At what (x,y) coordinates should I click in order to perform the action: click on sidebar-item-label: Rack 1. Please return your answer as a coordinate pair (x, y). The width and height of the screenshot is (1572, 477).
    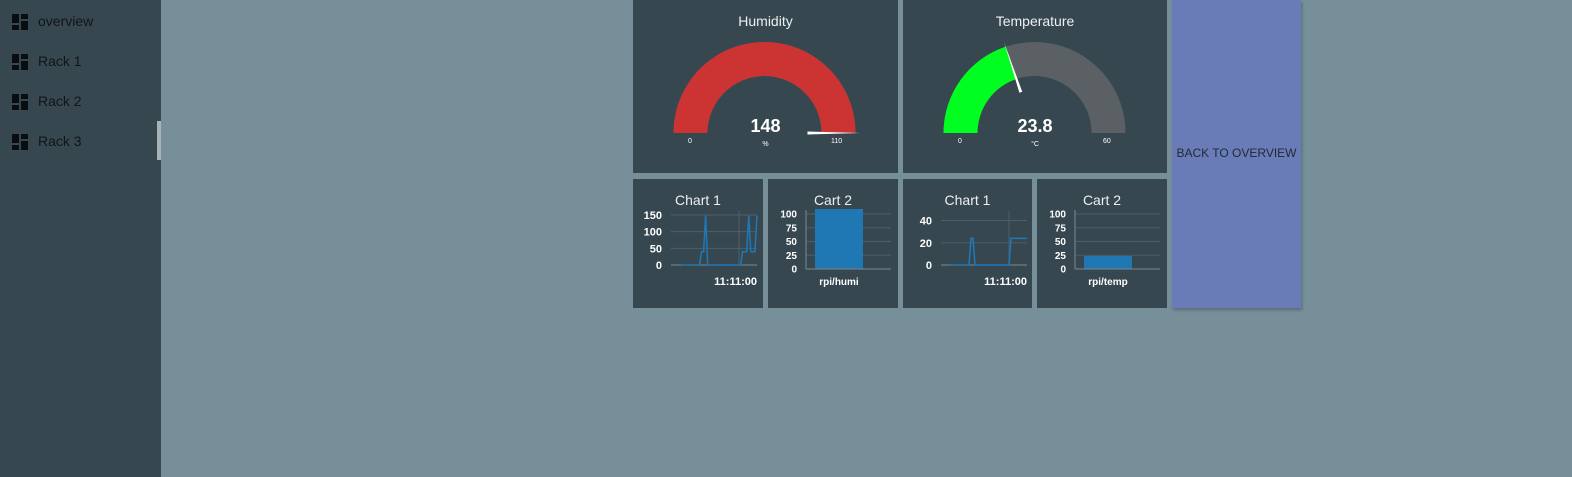
    Looking at the image, I should click on (60, 61).